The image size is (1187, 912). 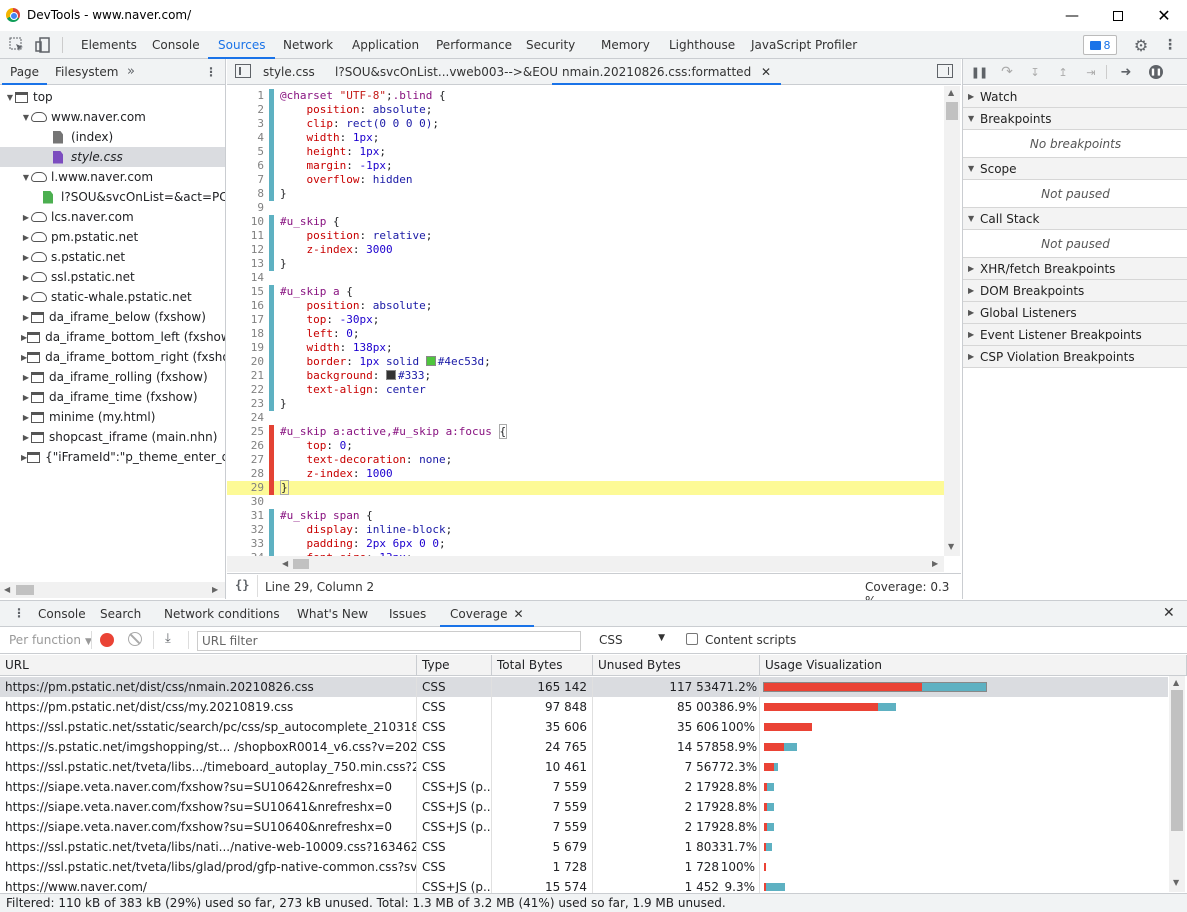 What do you see at coordinates (973, 665) in the screenshot?
I see `column-header-usage-visualization: Usage Visualization` at bounding box center [973, 665].